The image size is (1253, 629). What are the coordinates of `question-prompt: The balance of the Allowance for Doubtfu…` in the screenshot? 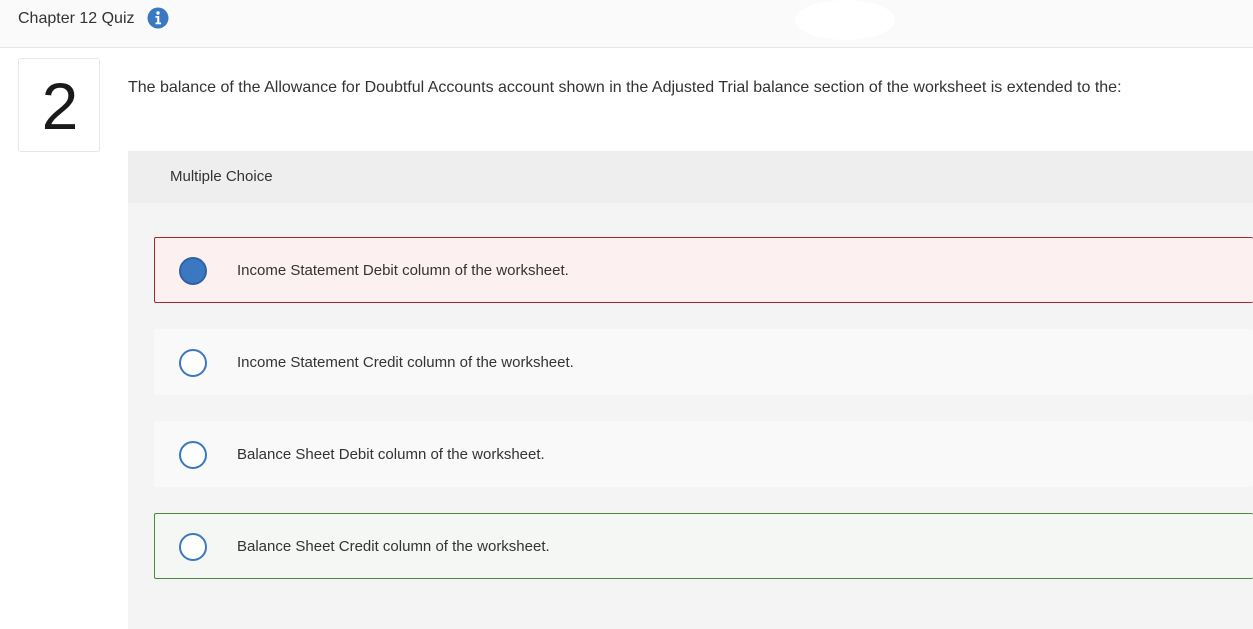 It's located at (625, 87).